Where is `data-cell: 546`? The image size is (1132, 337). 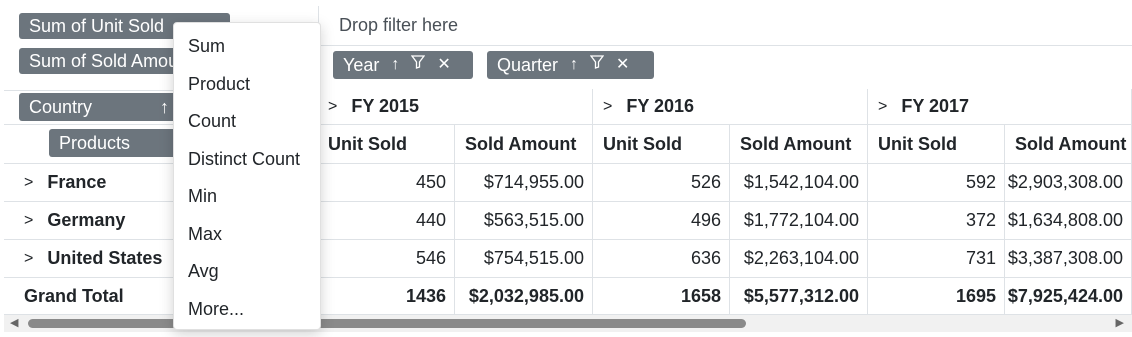
data-cell: 546 is located at coordinates (386, 258).